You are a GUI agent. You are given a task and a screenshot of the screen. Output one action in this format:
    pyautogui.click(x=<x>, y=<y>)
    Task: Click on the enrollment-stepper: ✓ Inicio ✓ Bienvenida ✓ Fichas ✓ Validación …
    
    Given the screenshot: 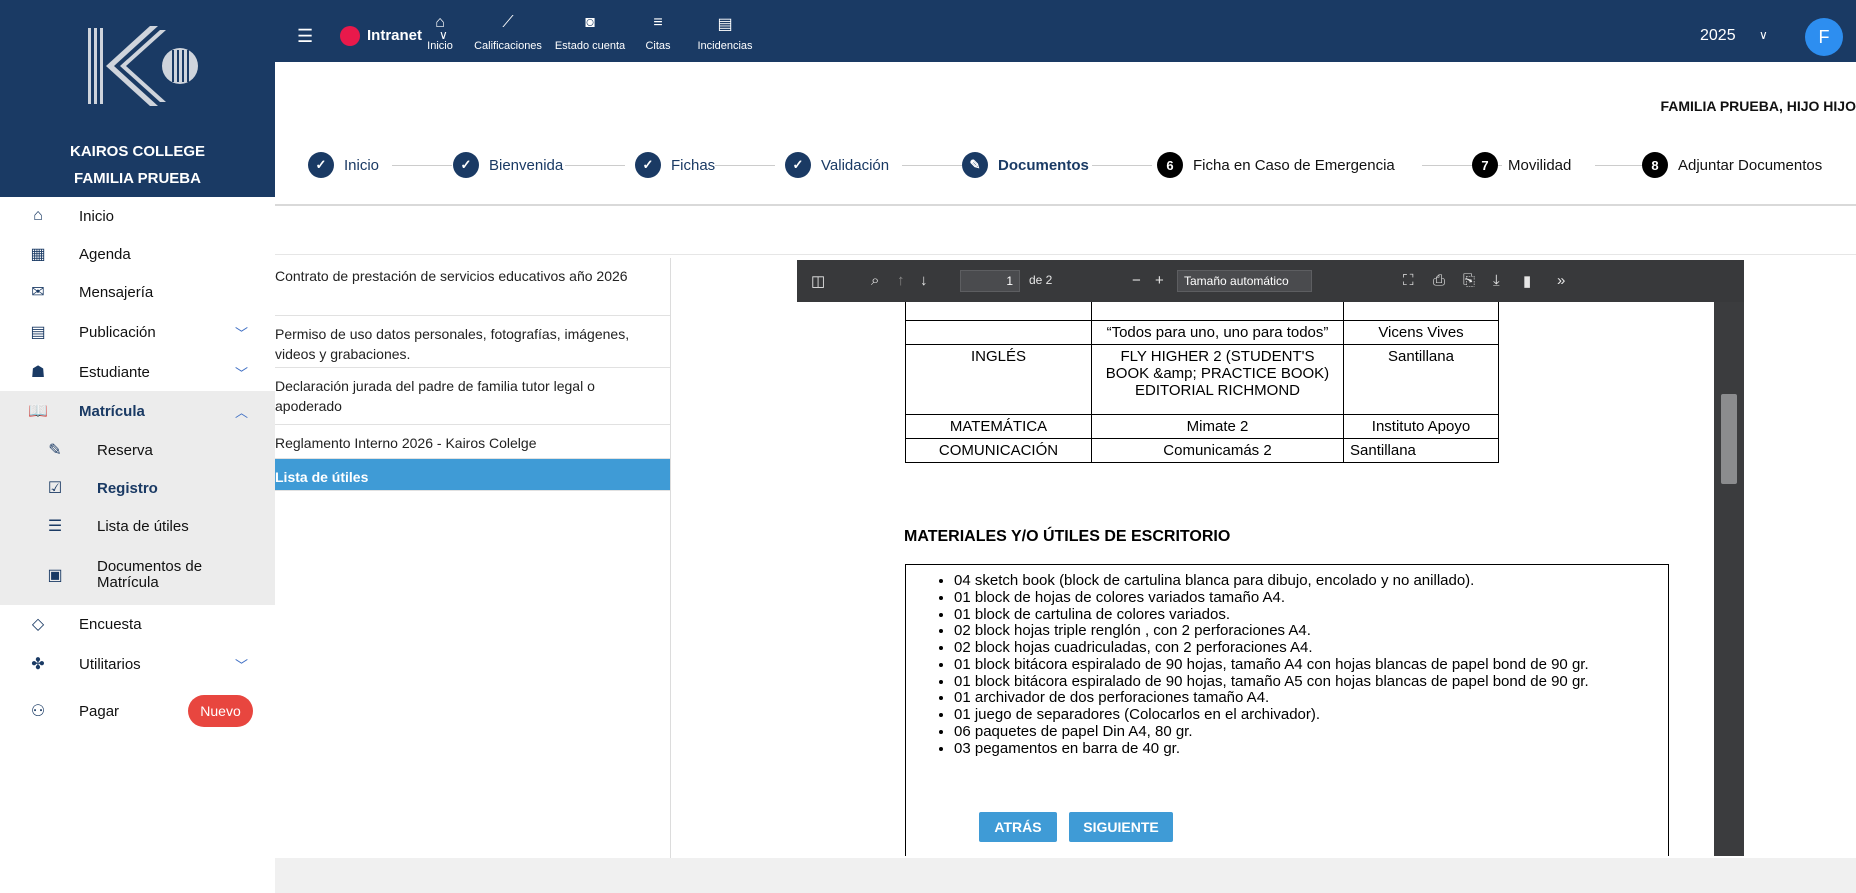 What is the action you would take?
    pyautogui.click(x=1065, y=162)
    